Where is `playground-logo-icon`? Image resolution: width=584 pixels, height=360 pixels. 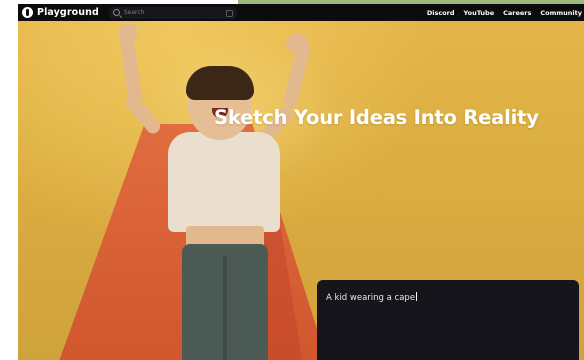
playground-logo-icon is located at coordinates (27, 12).